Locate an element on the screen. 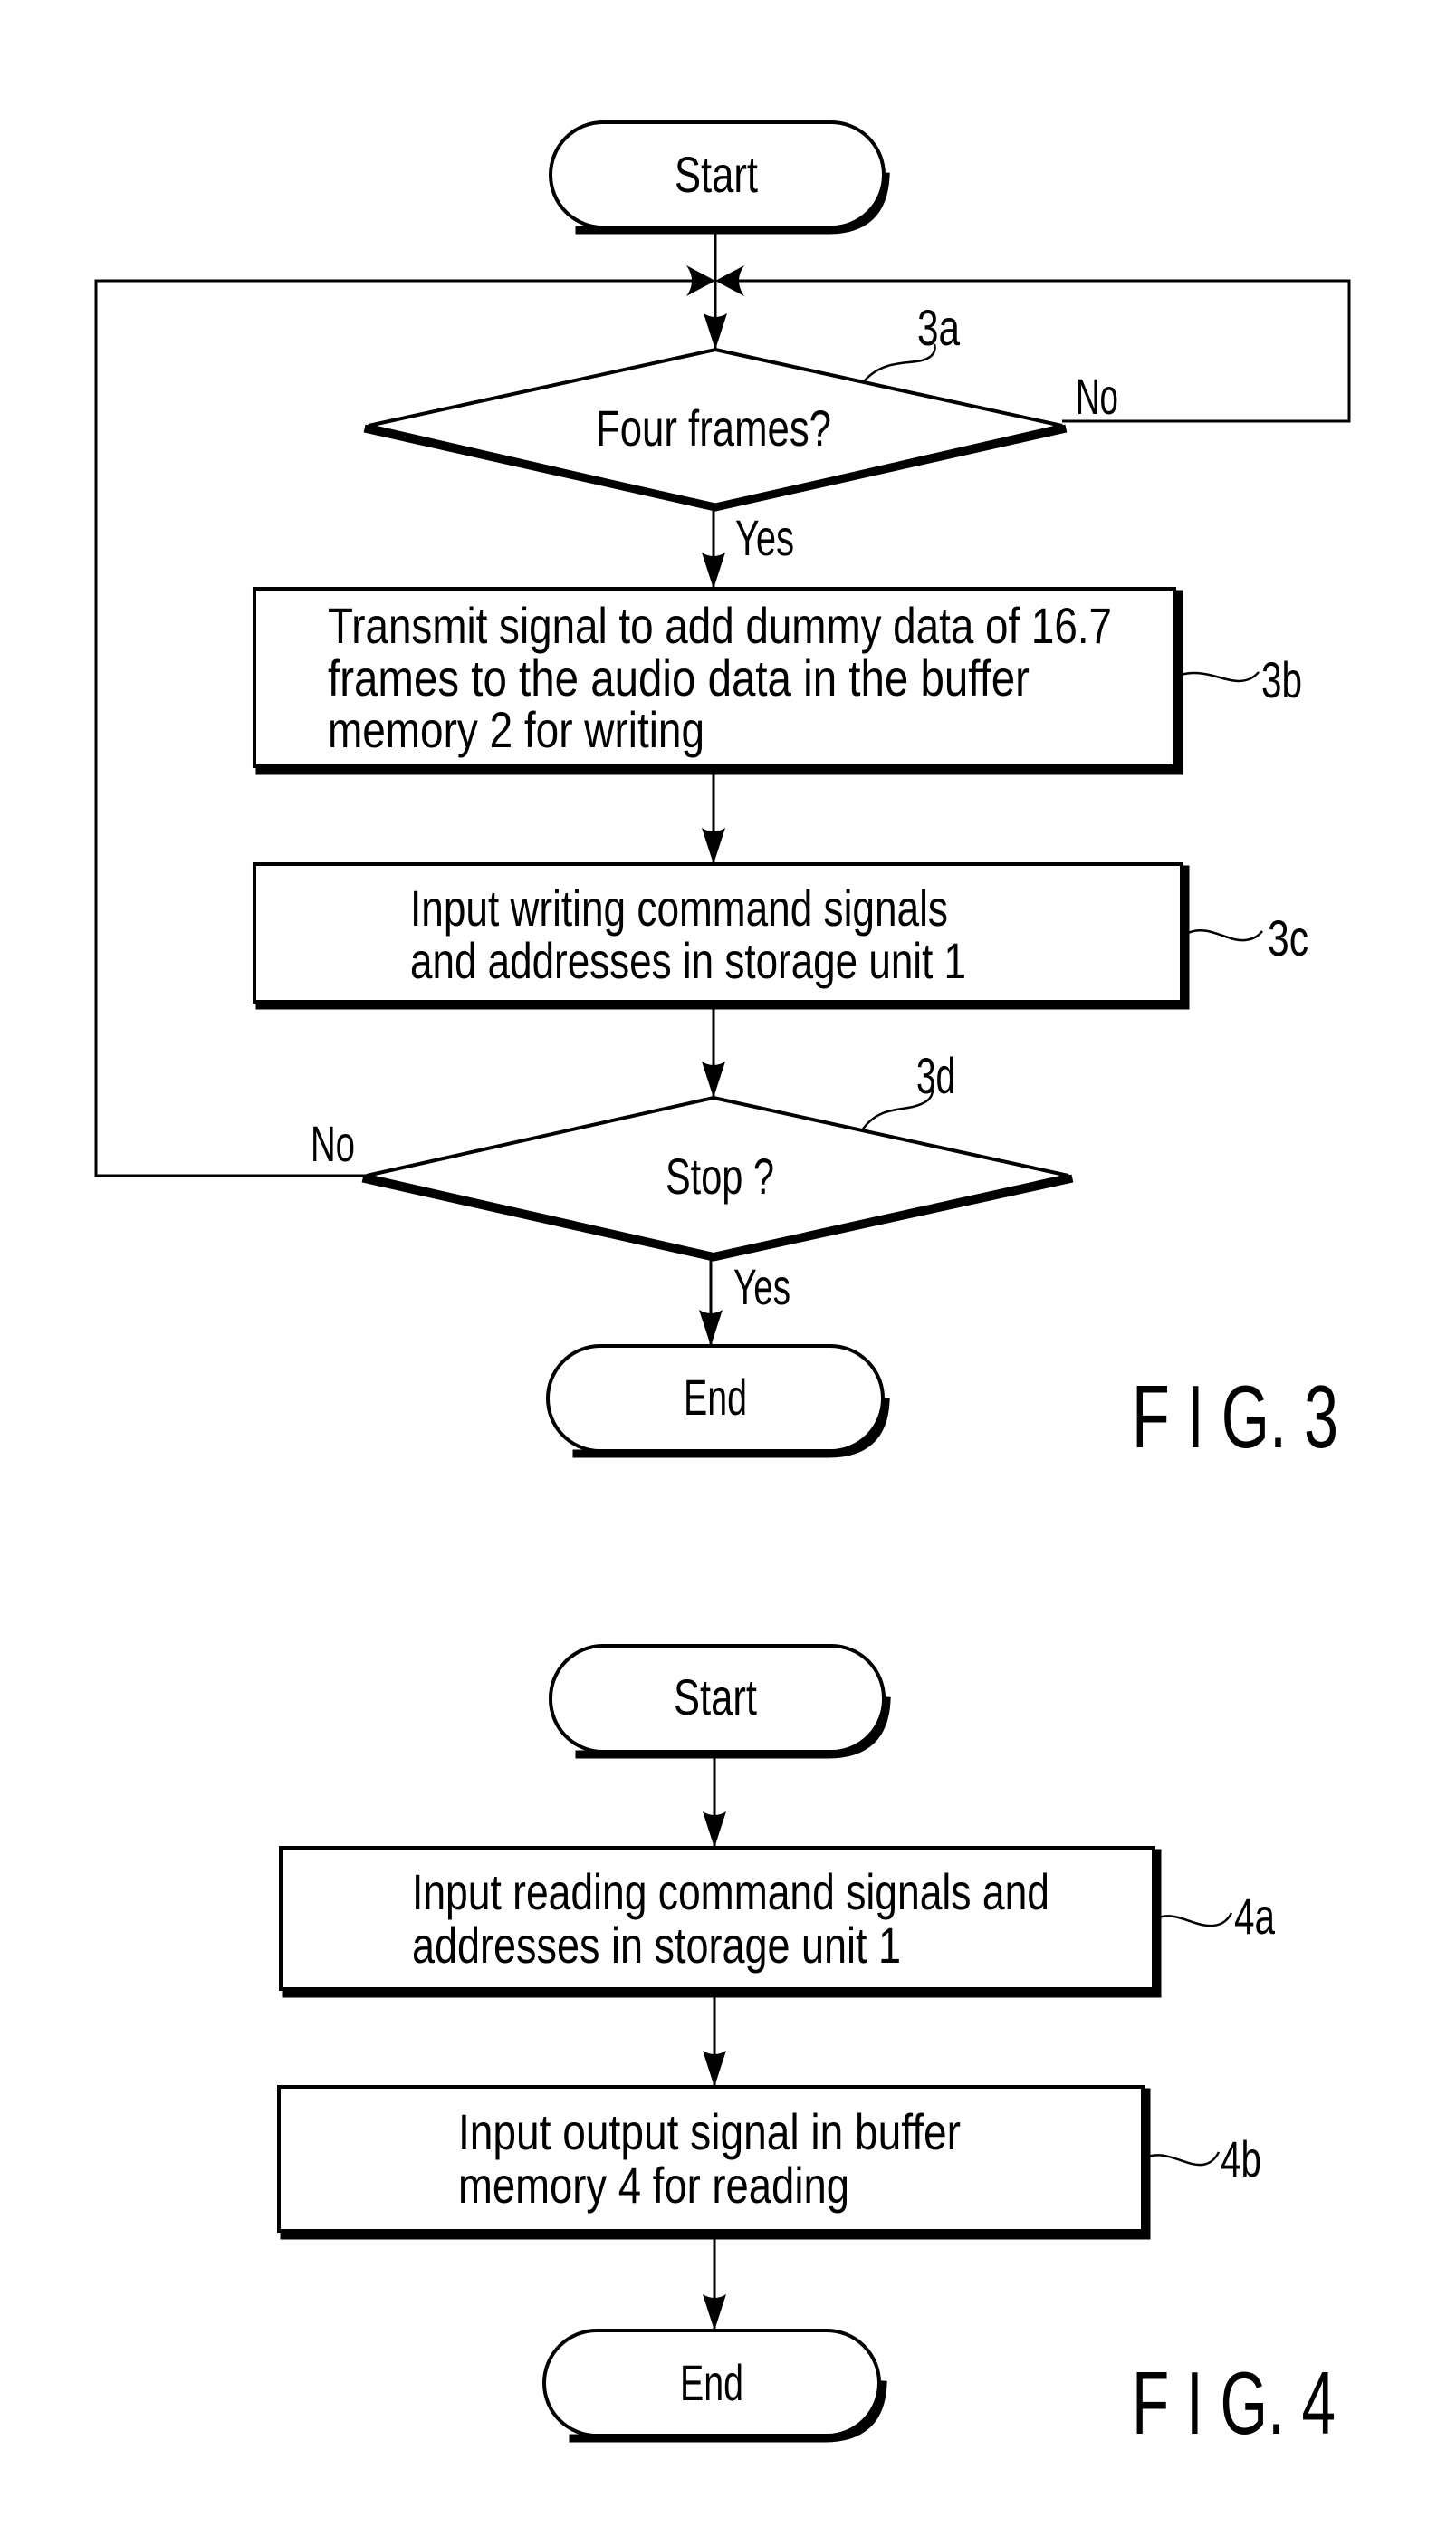  fig3-ref-3a: 3a is located at coordinates (939, 327).